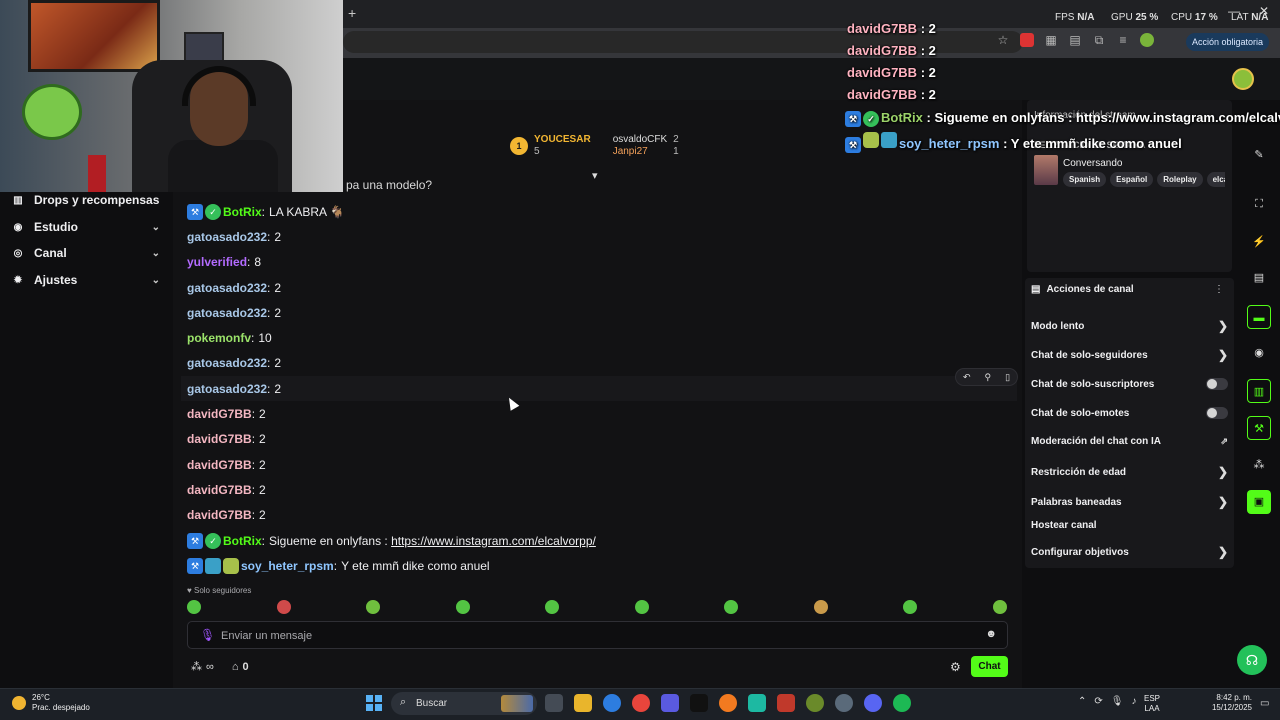  Describe the element at coordinates (1259, 428) in the screenshot. I see `wrench-icon: ⚒` at that location.